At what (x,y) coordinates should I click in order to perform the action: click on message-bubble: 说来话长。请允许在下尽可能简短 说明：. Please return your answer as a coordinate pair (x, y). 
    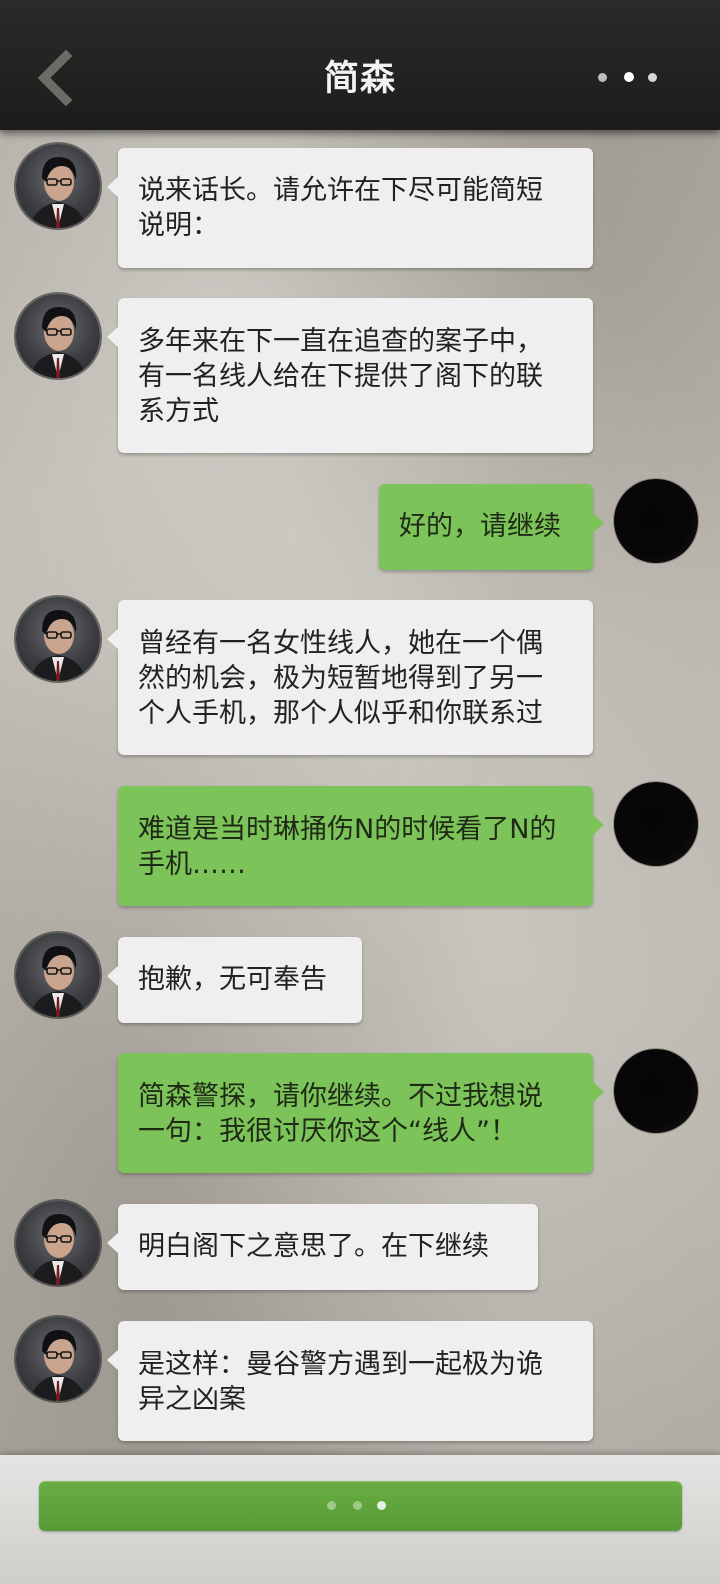
    Looking at the image, I should click on (350, 208).